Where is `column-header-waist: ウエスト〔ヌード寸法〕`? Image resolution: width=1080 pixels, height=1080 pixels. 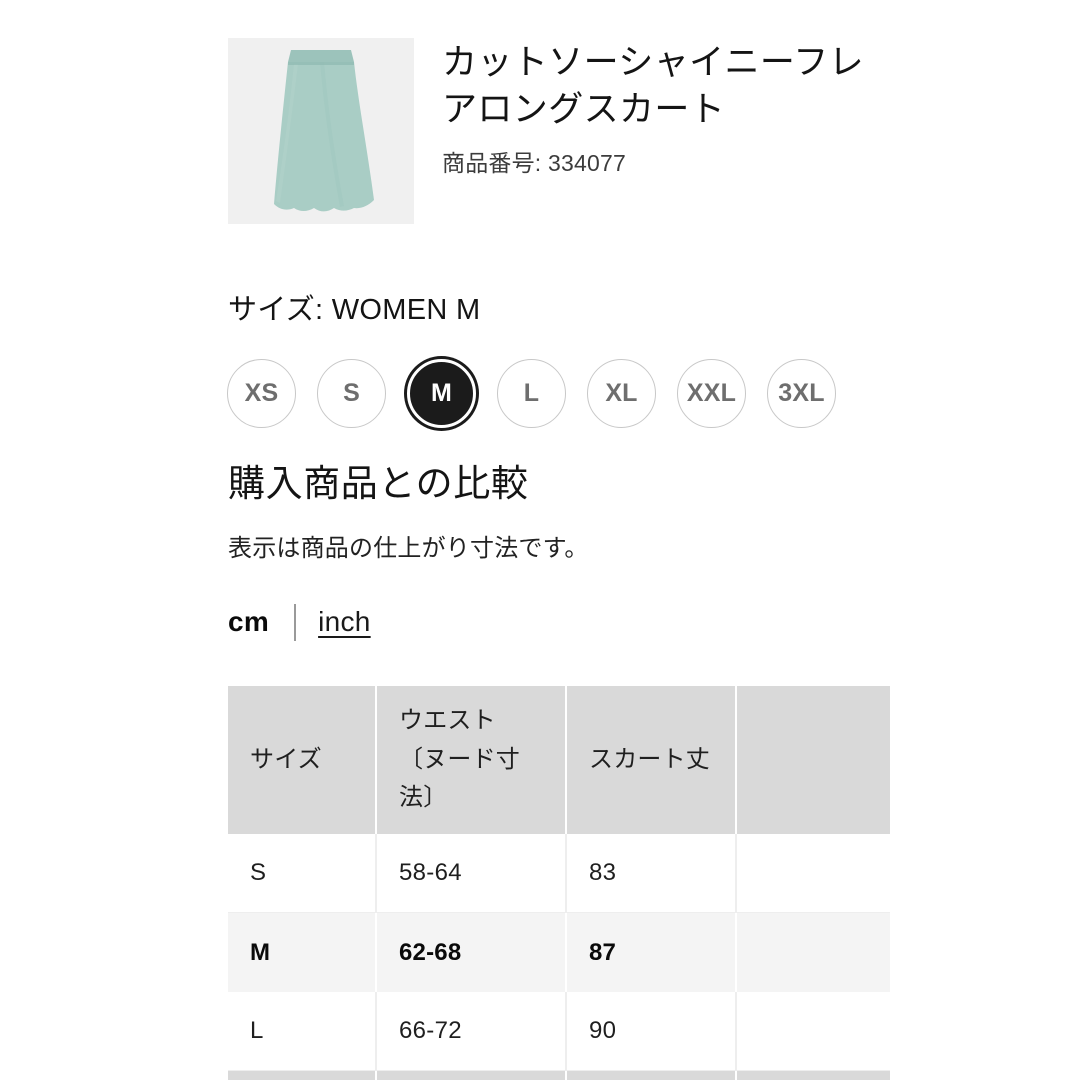 column-header-waist: ウエスト〔ヌード寸法〕 is located at coordinates (472, 760).